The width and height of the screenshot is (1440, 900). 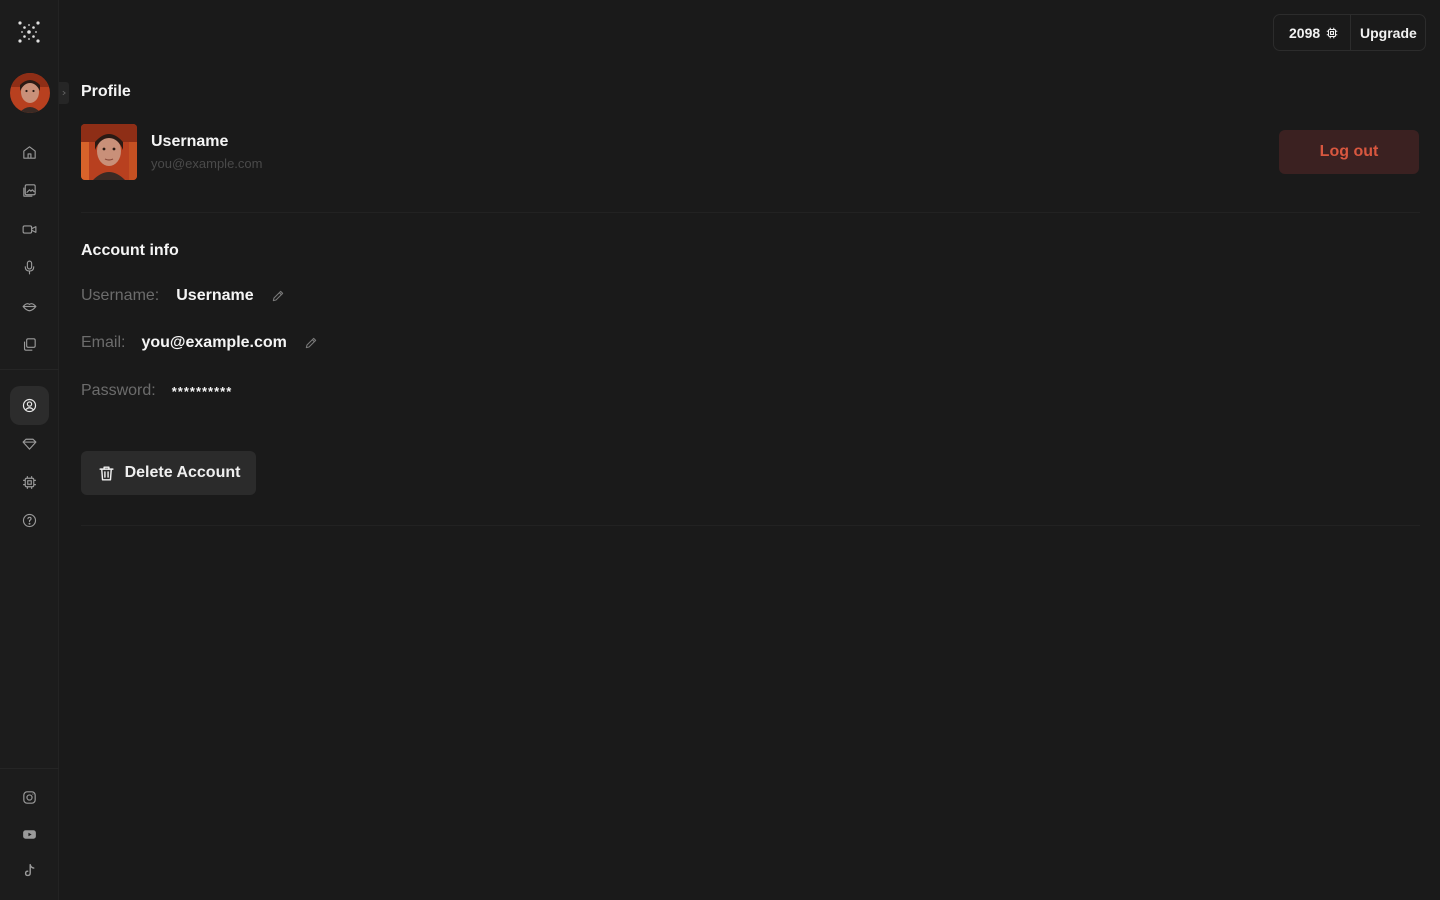 I want to click on sidebar-instagram, so click(x=29, y=797).